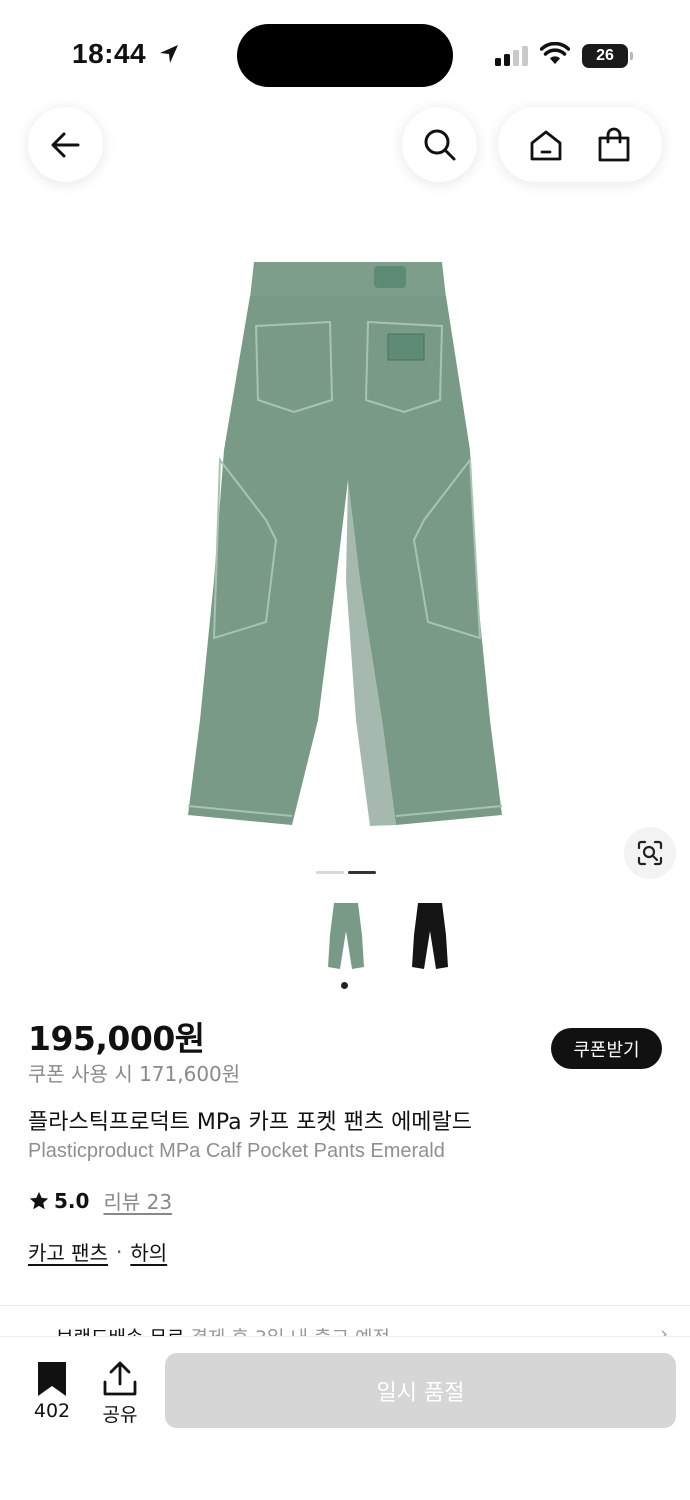 The height and width of the screenshot is (1500, 690). Describe the element at coordinates (330, 872) in the screenshot. I see `pager-dot` at that location.